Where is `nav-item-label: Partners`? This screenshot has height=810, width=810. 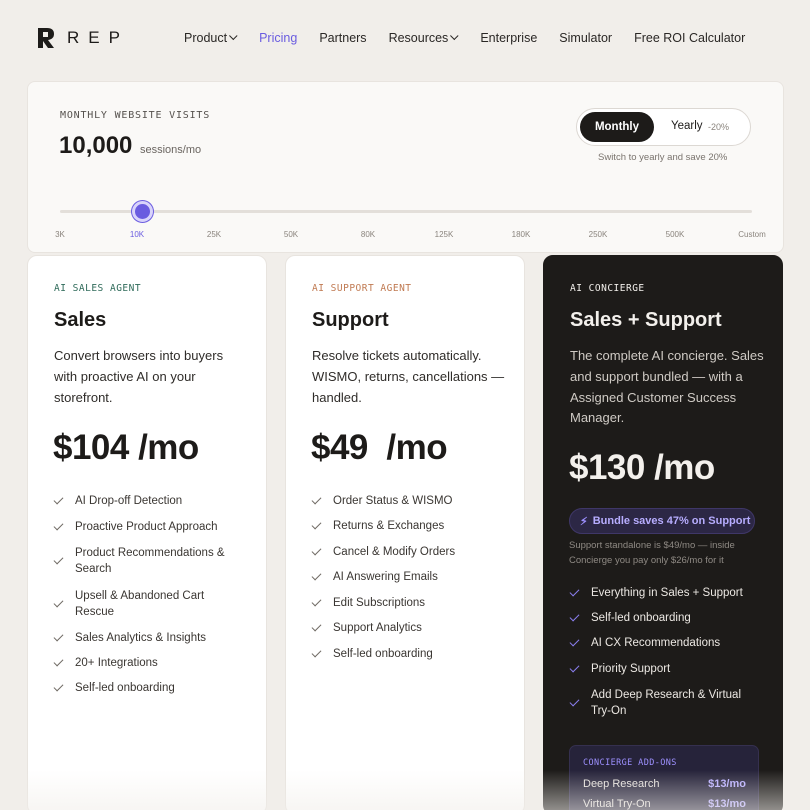
nav-item-label: Partners is located at coordinates (343, 38).